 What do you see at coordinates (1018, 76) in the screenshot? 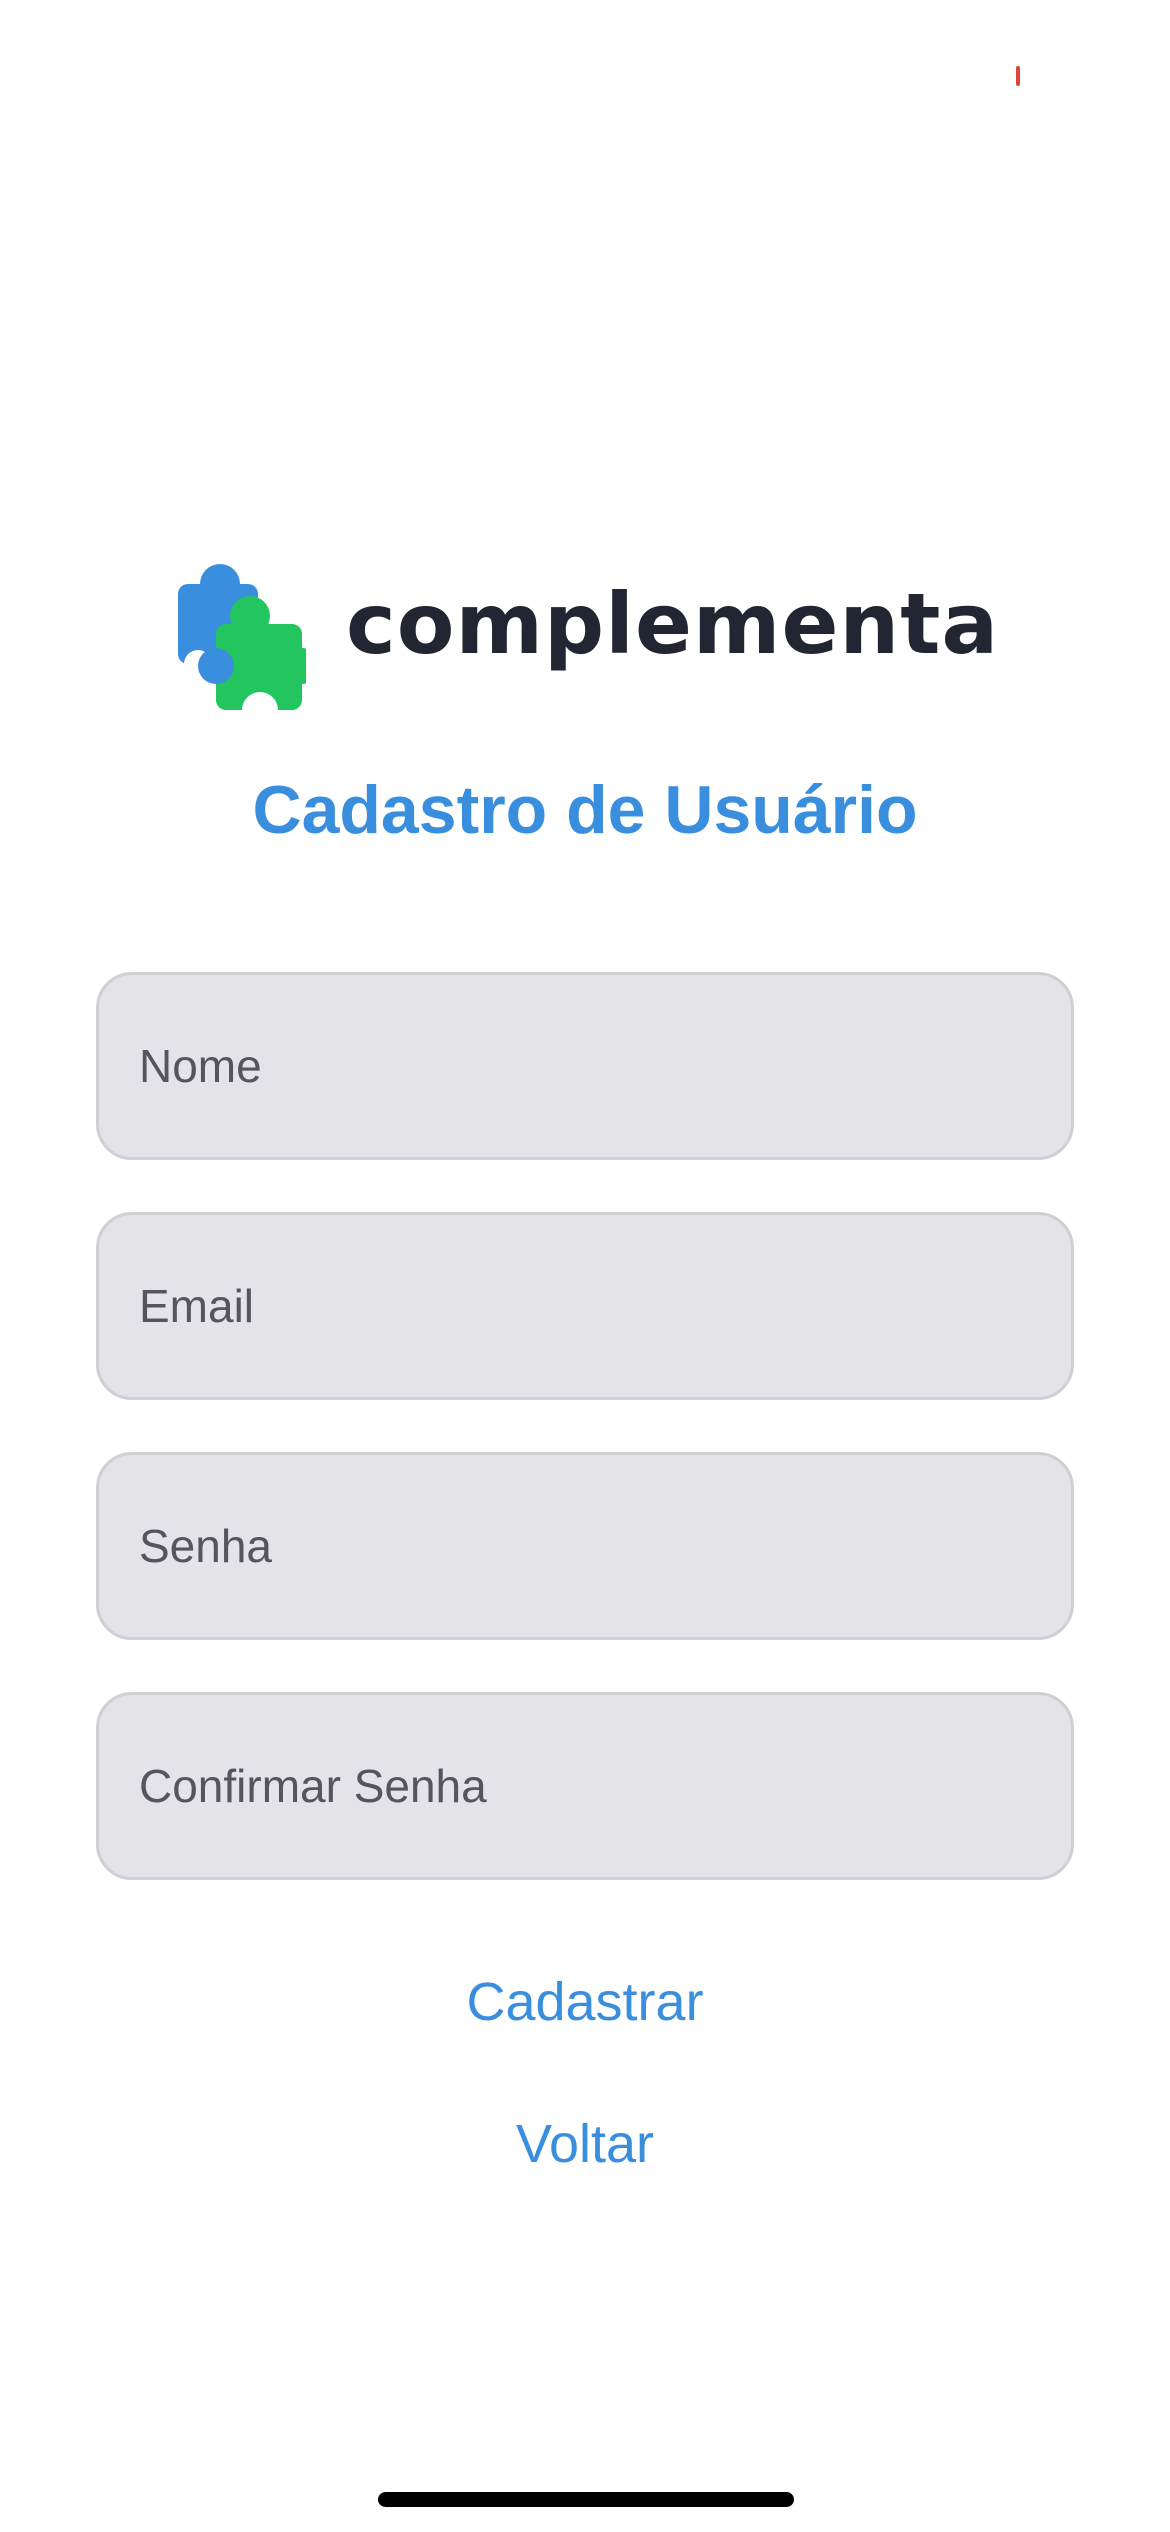
I see `status-indicator` at bounding box center [1018, 76].